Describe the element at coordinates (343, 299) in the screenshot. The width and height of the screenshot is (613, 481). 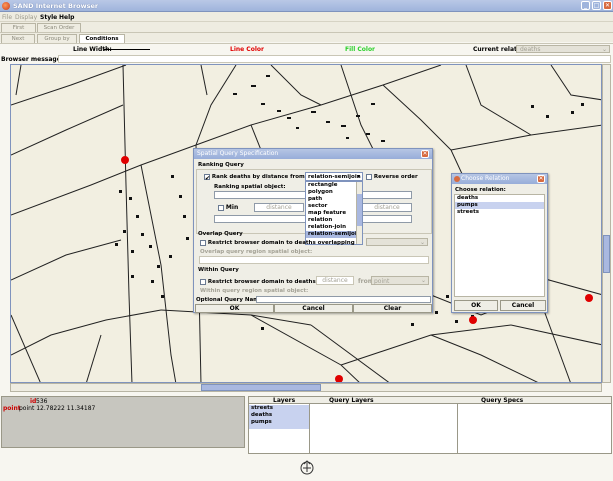
I see `optional-name-field` at that location.